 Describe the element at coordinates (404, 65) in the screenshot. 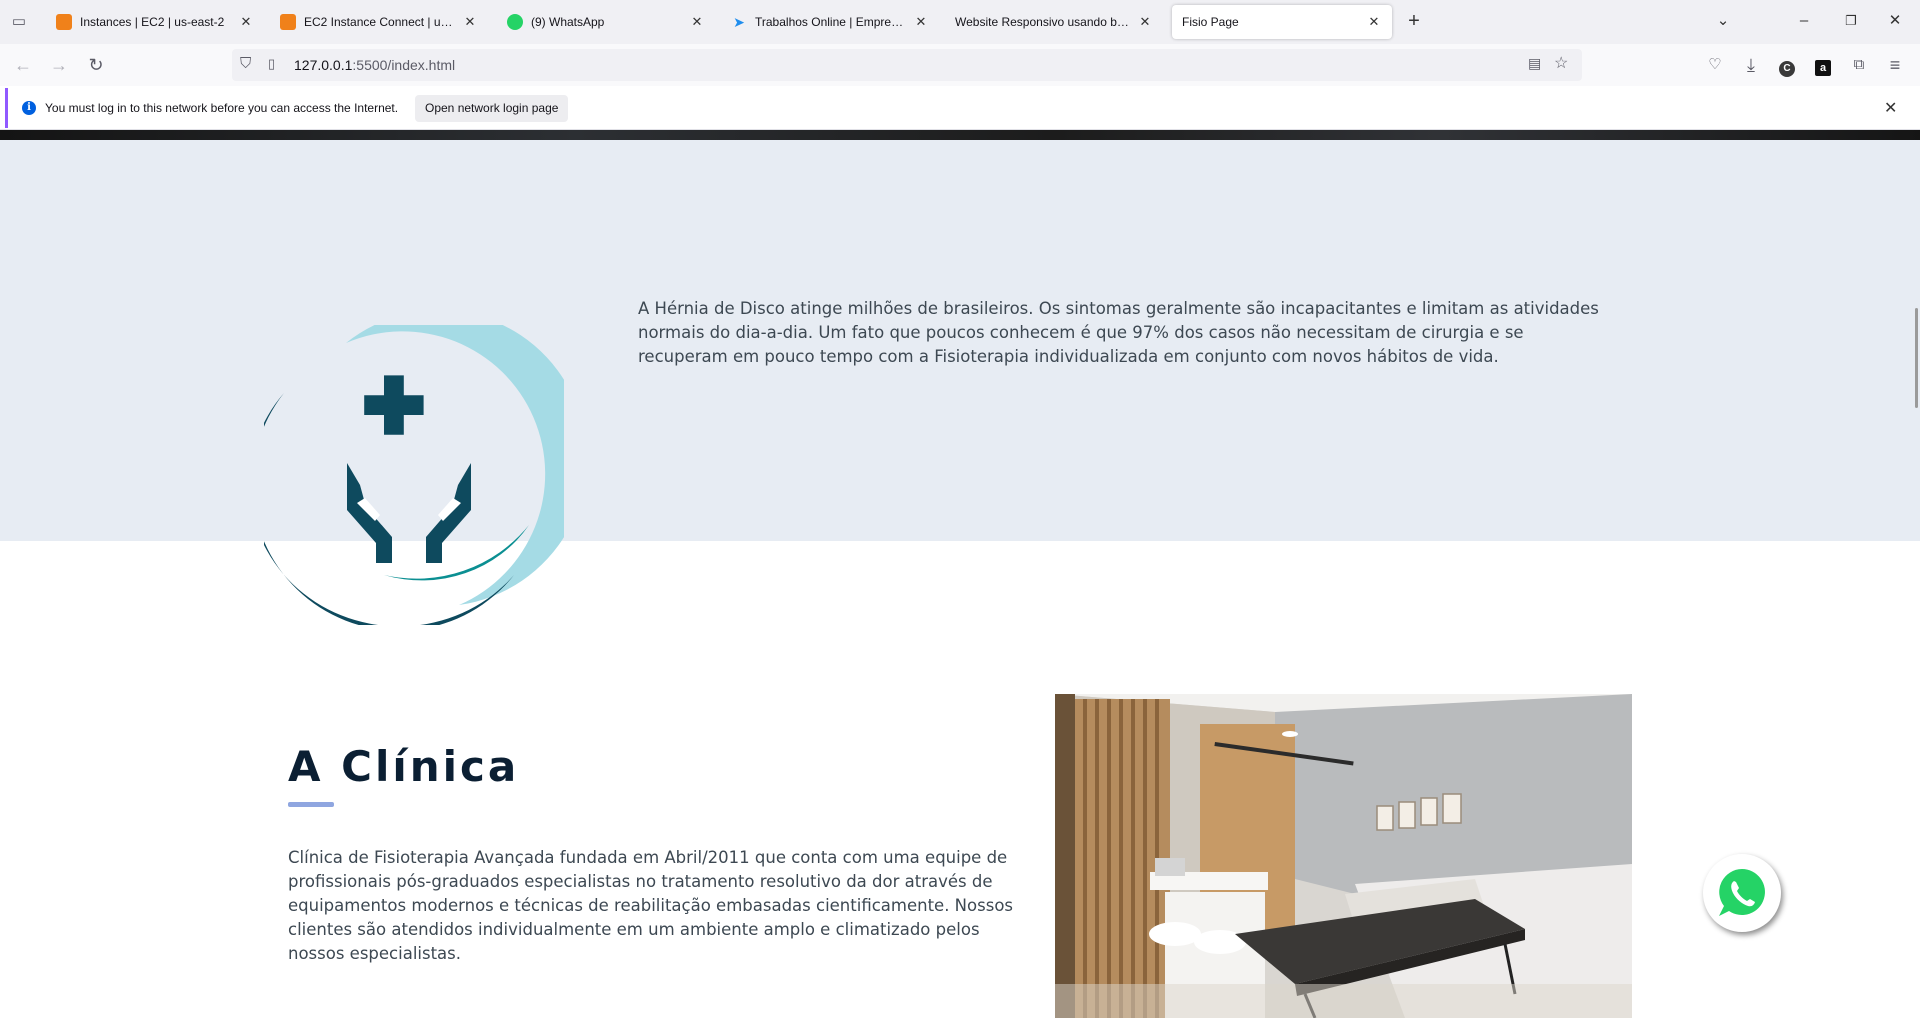

I see `url-path: :5500/index.html` at that location.